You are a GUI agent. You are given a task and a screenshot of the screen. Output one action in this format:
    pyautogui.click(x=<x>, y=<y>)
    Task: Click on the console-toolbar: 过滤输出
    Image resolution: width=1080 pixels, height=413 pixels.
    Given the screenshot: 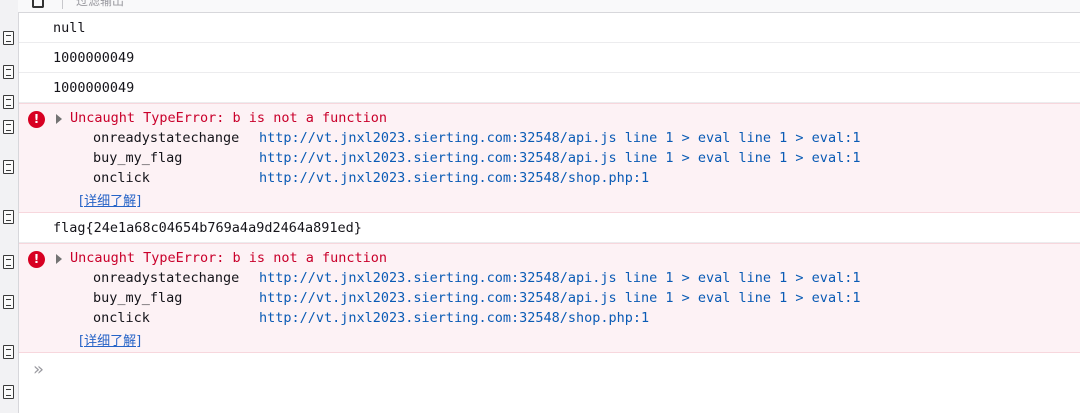 What is the action you would take?
    pyautogui.click(x=549, y=6)
    